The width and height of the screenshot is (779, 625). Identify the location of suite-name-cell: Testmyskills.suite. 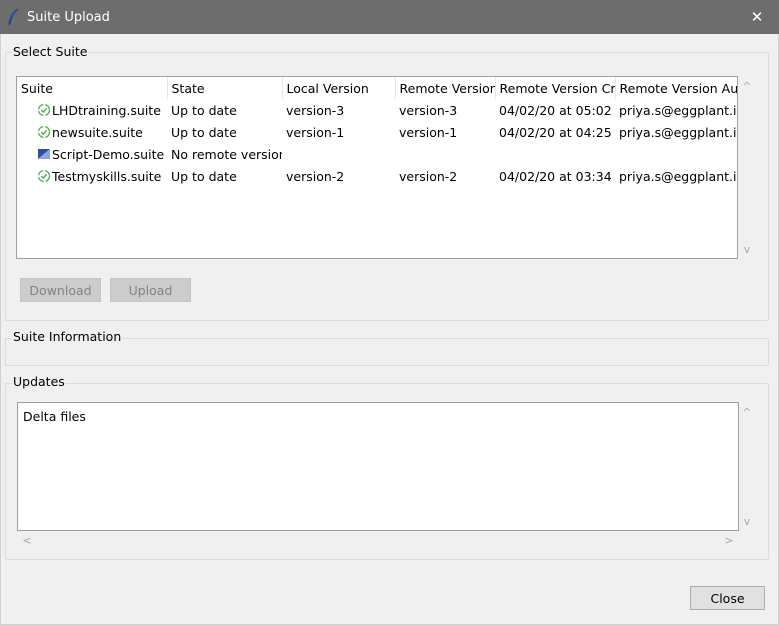
(92, 176).